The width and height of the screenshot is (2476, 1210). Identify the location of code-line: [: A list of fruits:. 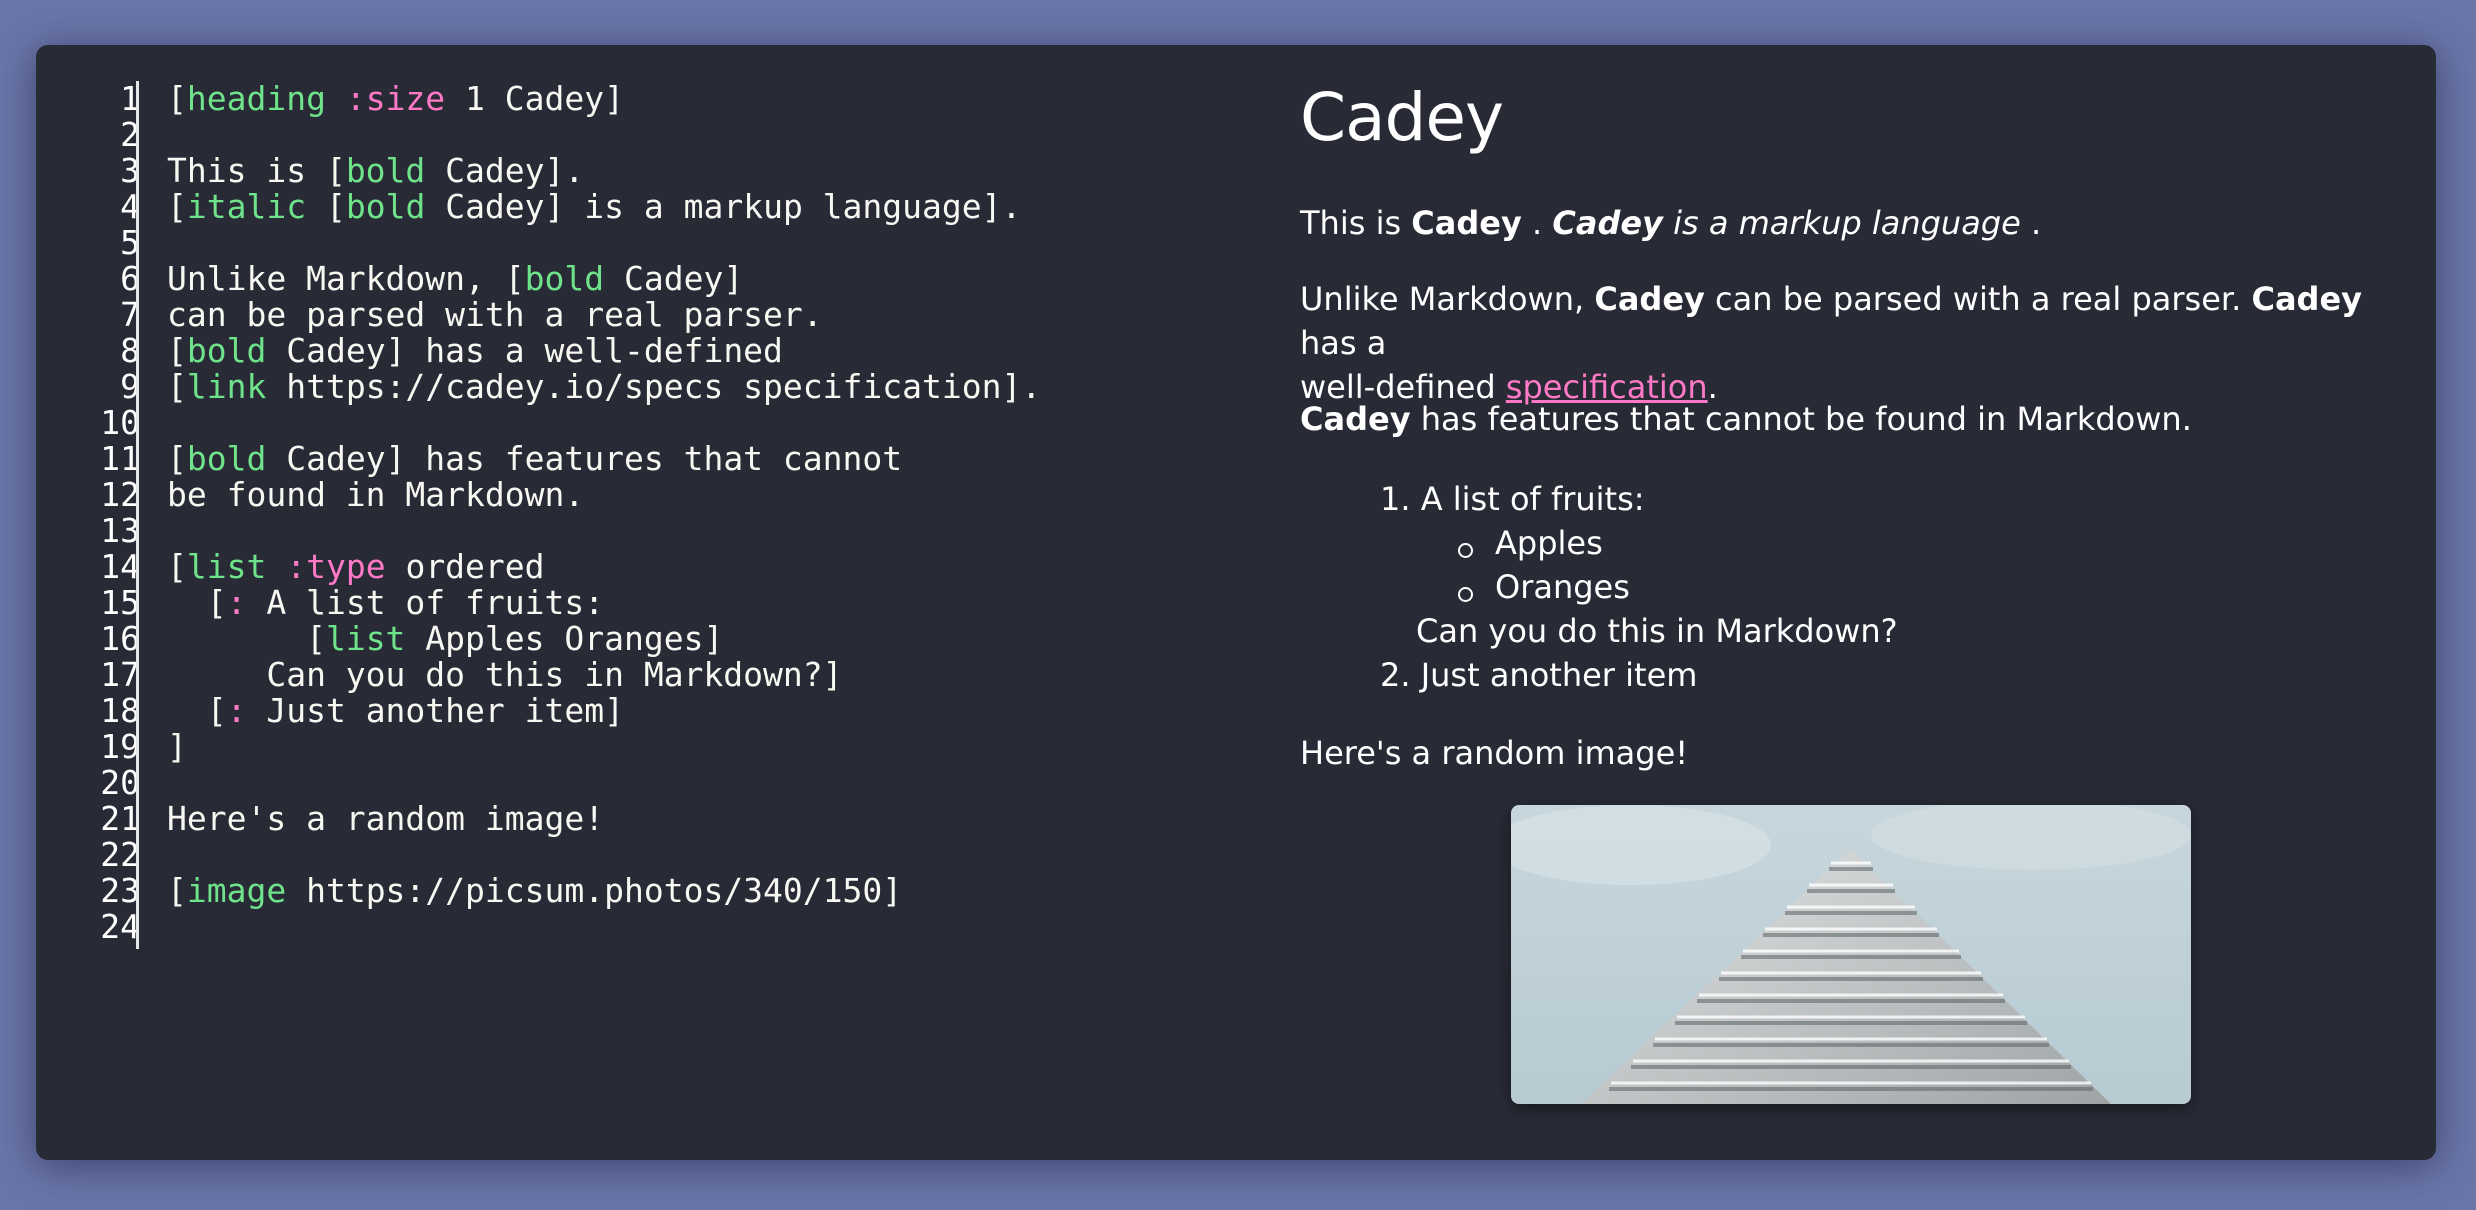
(604, 603).